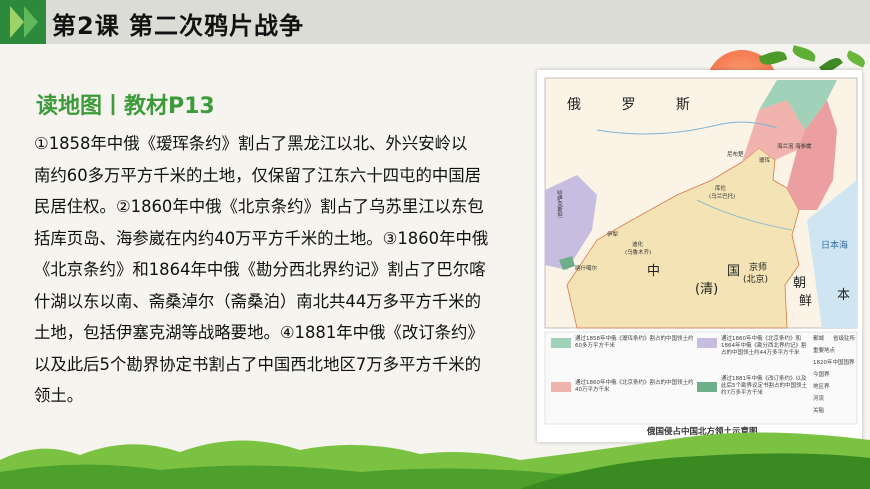 This screenshot has width=870, height=489. What do you see at coordinates (834, 363) in the screenshot?
I see `legend-symbol-1820-border: 1820年中国国界` at bounding box center [834, 363].